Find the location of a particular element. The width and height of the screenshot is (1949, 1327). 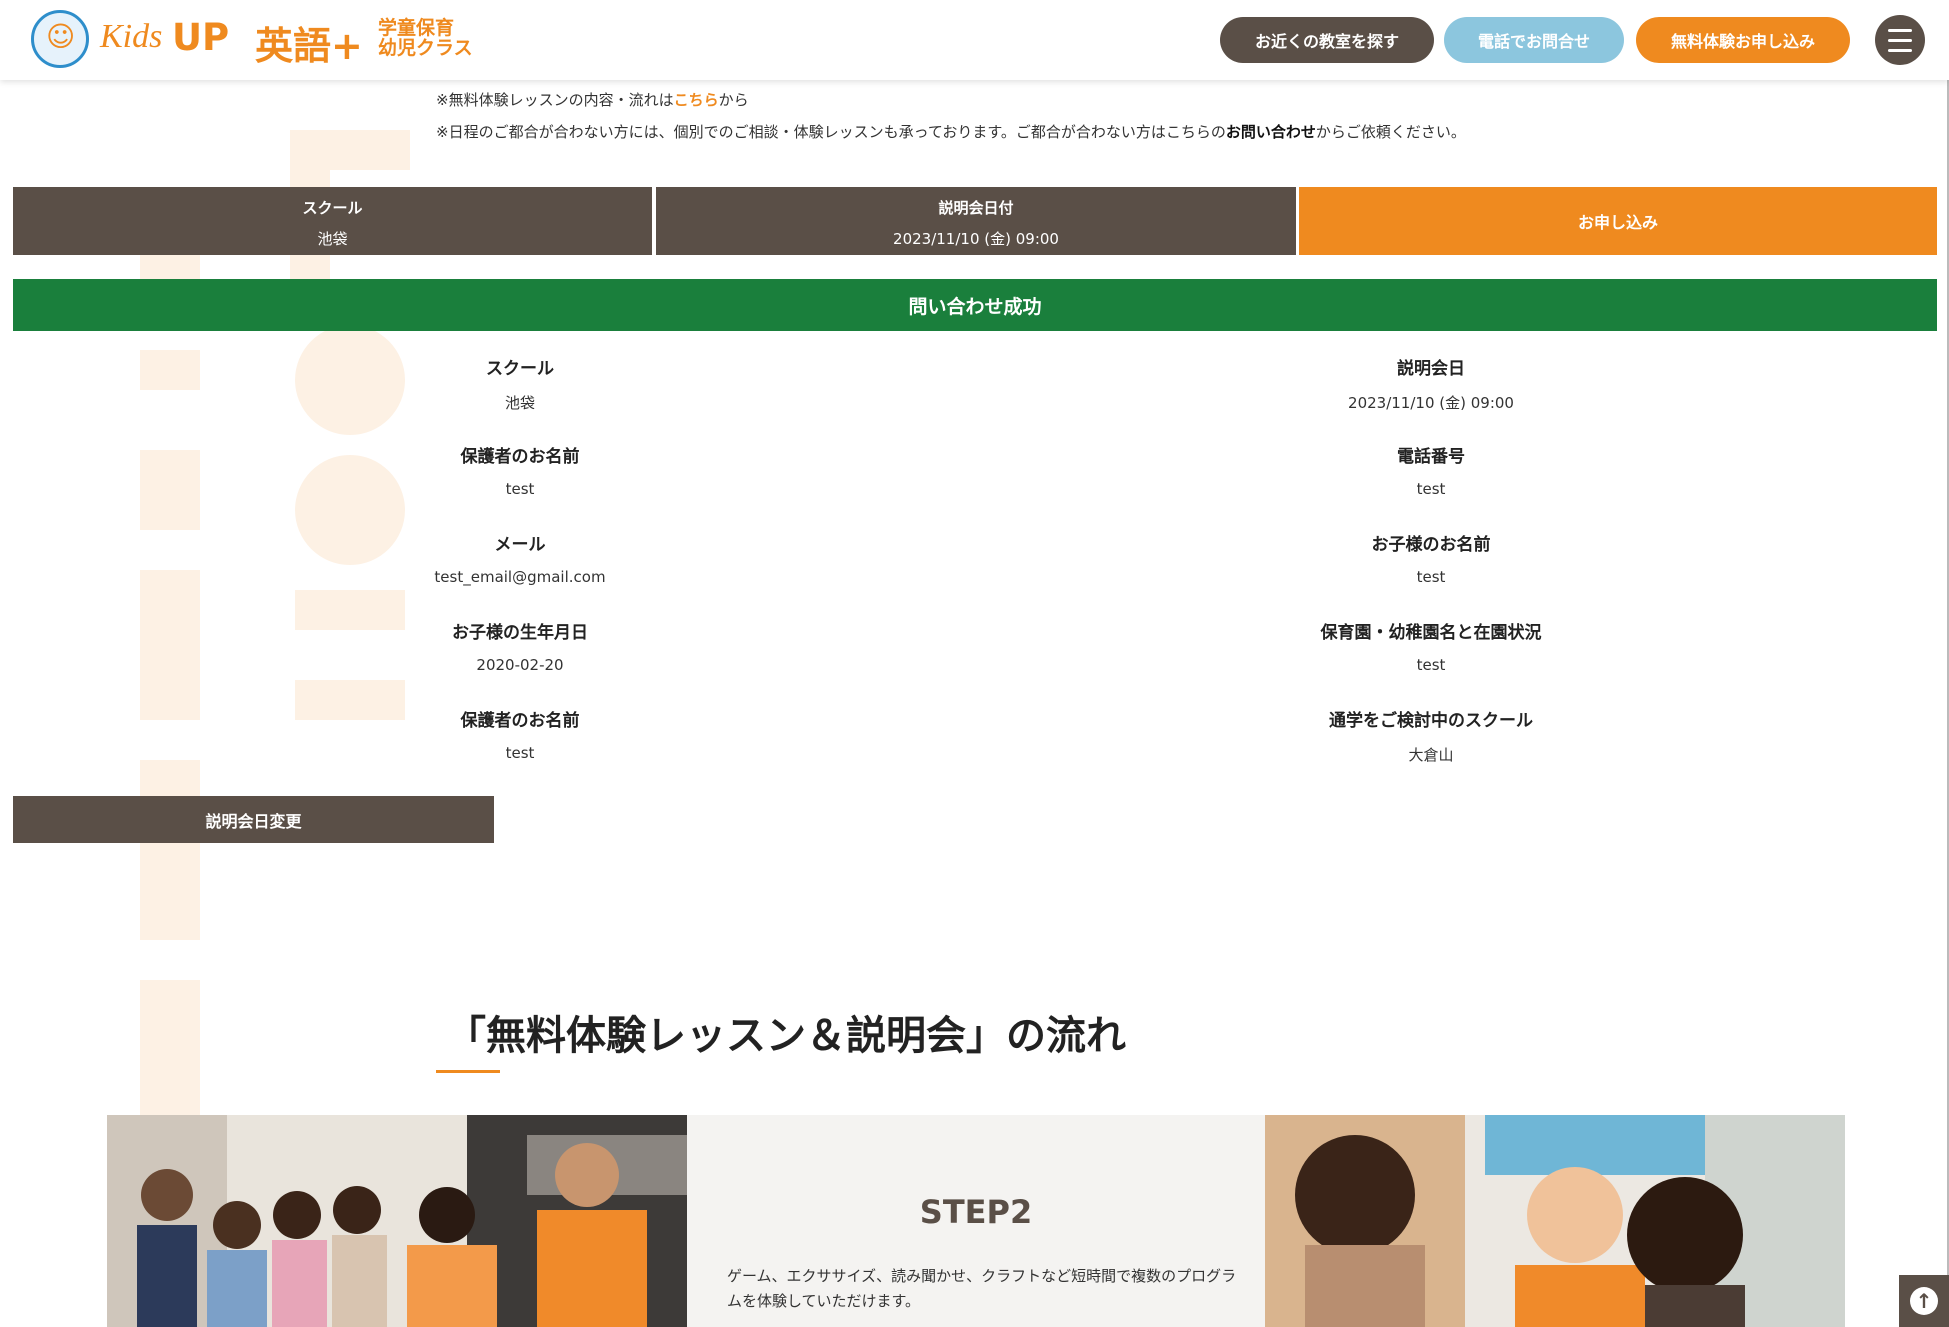

note-2-suffix: からご依頼ください。 is located at coordinates (1390, 132).